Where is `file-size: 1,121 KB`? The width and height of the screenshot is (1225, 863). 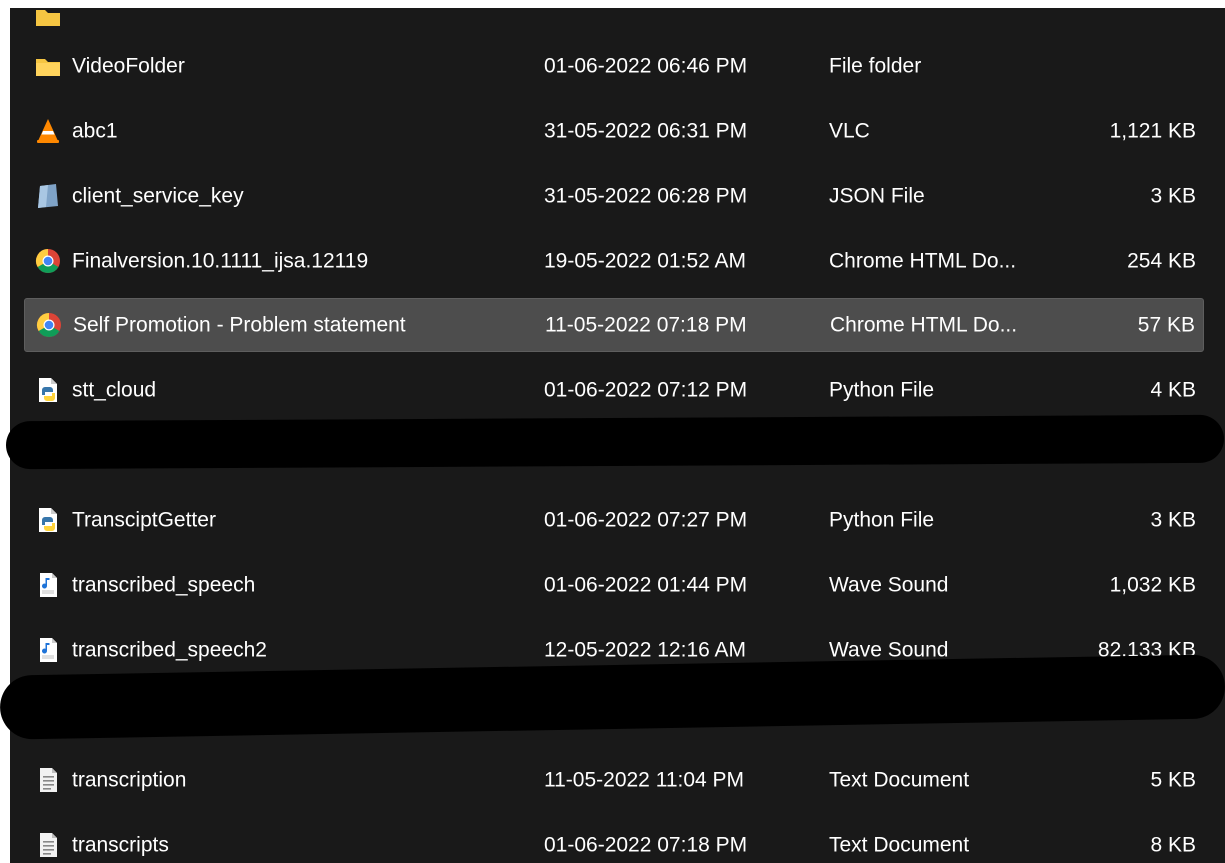 file-size: 1,121 KB is located at coordinates (1152, 131).